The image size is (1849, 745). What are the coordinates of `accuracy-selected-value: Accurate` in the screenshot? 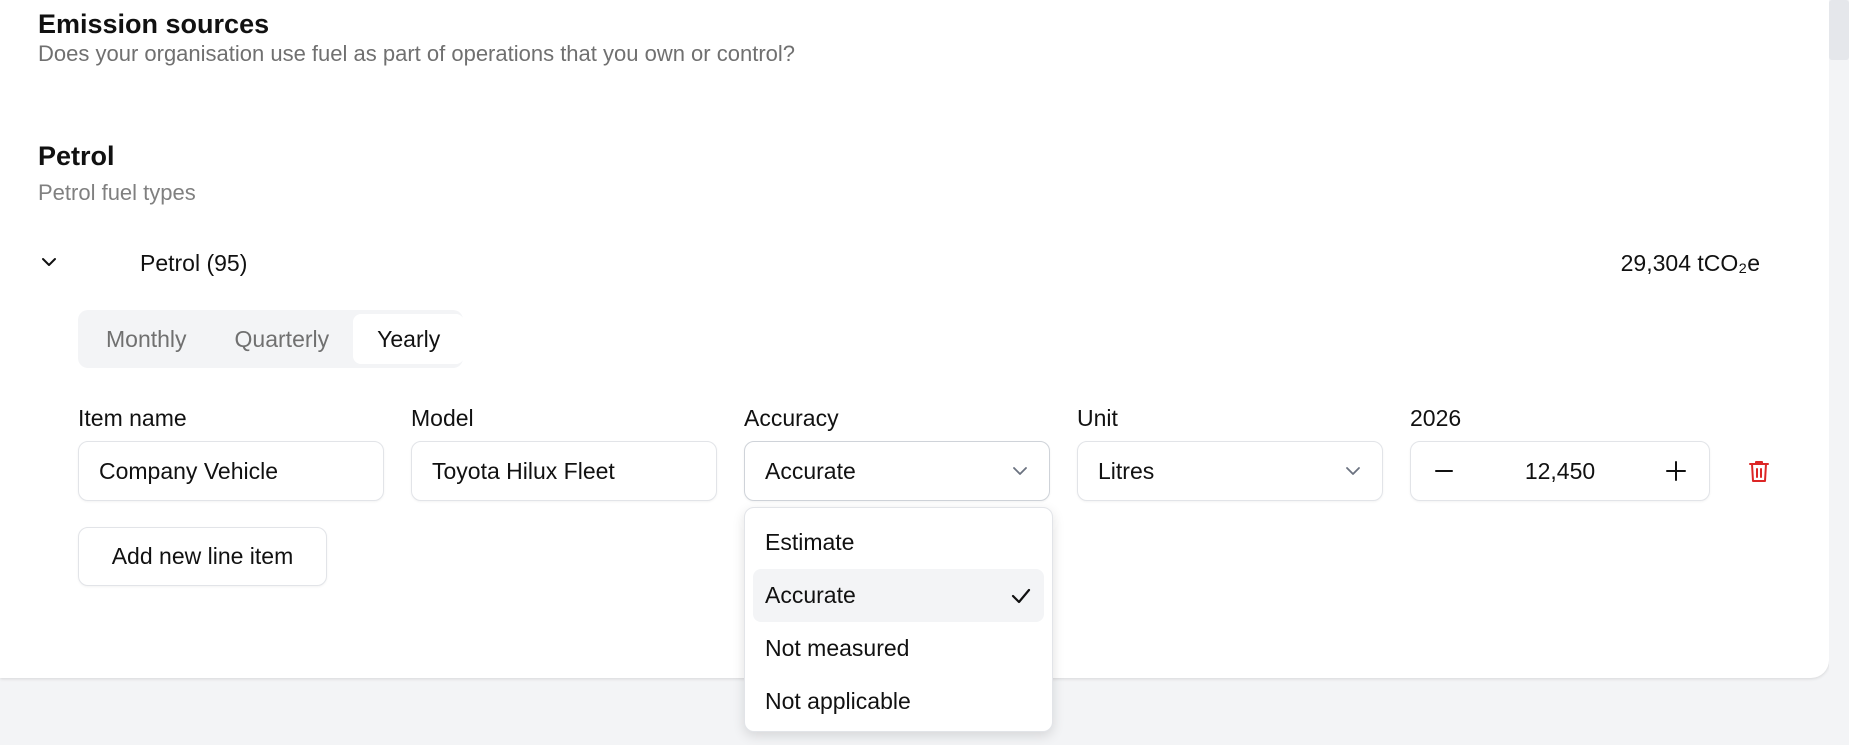 It's located at (810, 470).